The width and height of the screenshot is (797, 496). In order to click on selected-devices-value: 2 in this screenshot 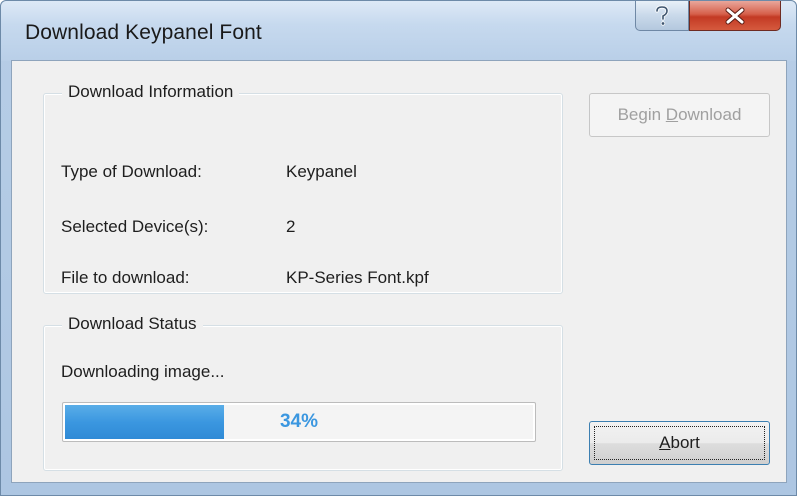, I will do `click(291, 226)`.